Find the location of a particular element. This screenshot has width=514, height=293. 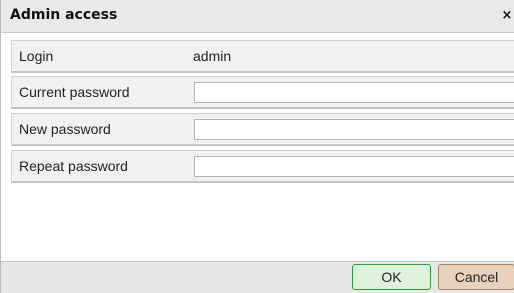

cancel-button: Cancel is located at coordinates (476, 277).